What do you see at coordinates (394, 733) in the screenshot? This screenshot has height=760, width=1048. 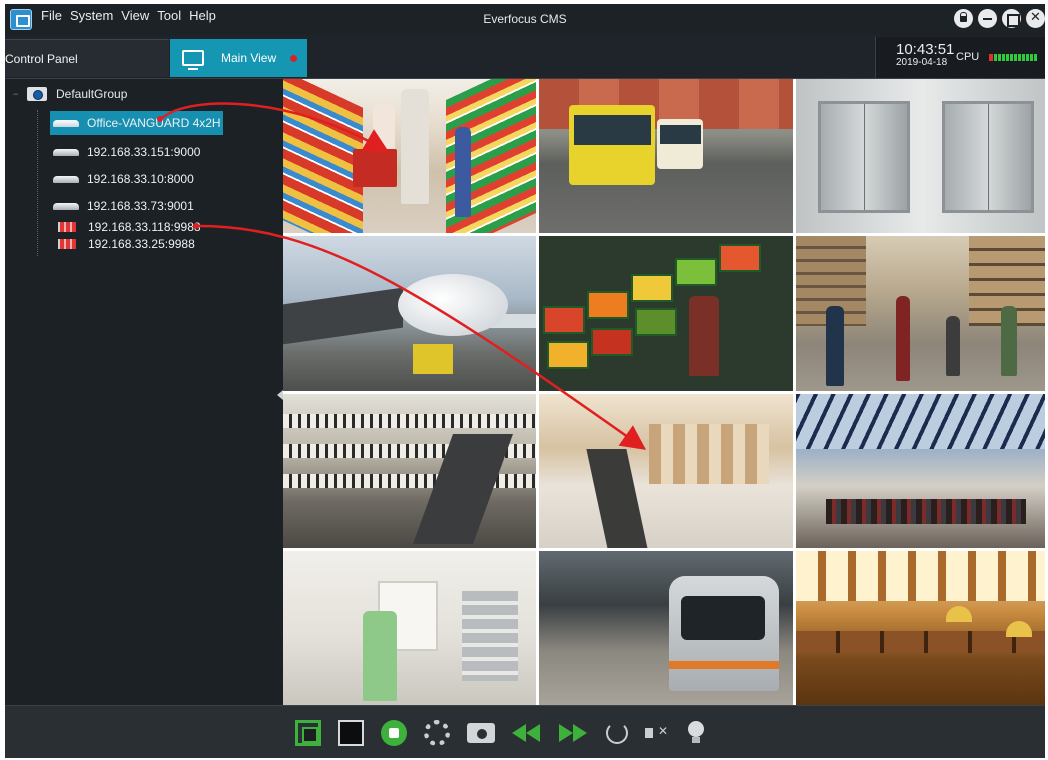 I see `record-icon` at bounding box center [394, 733].